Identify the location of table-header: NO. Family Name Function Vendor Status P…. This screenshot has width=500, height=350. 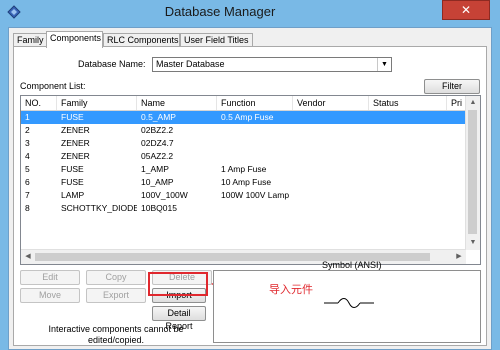
(243, 103).